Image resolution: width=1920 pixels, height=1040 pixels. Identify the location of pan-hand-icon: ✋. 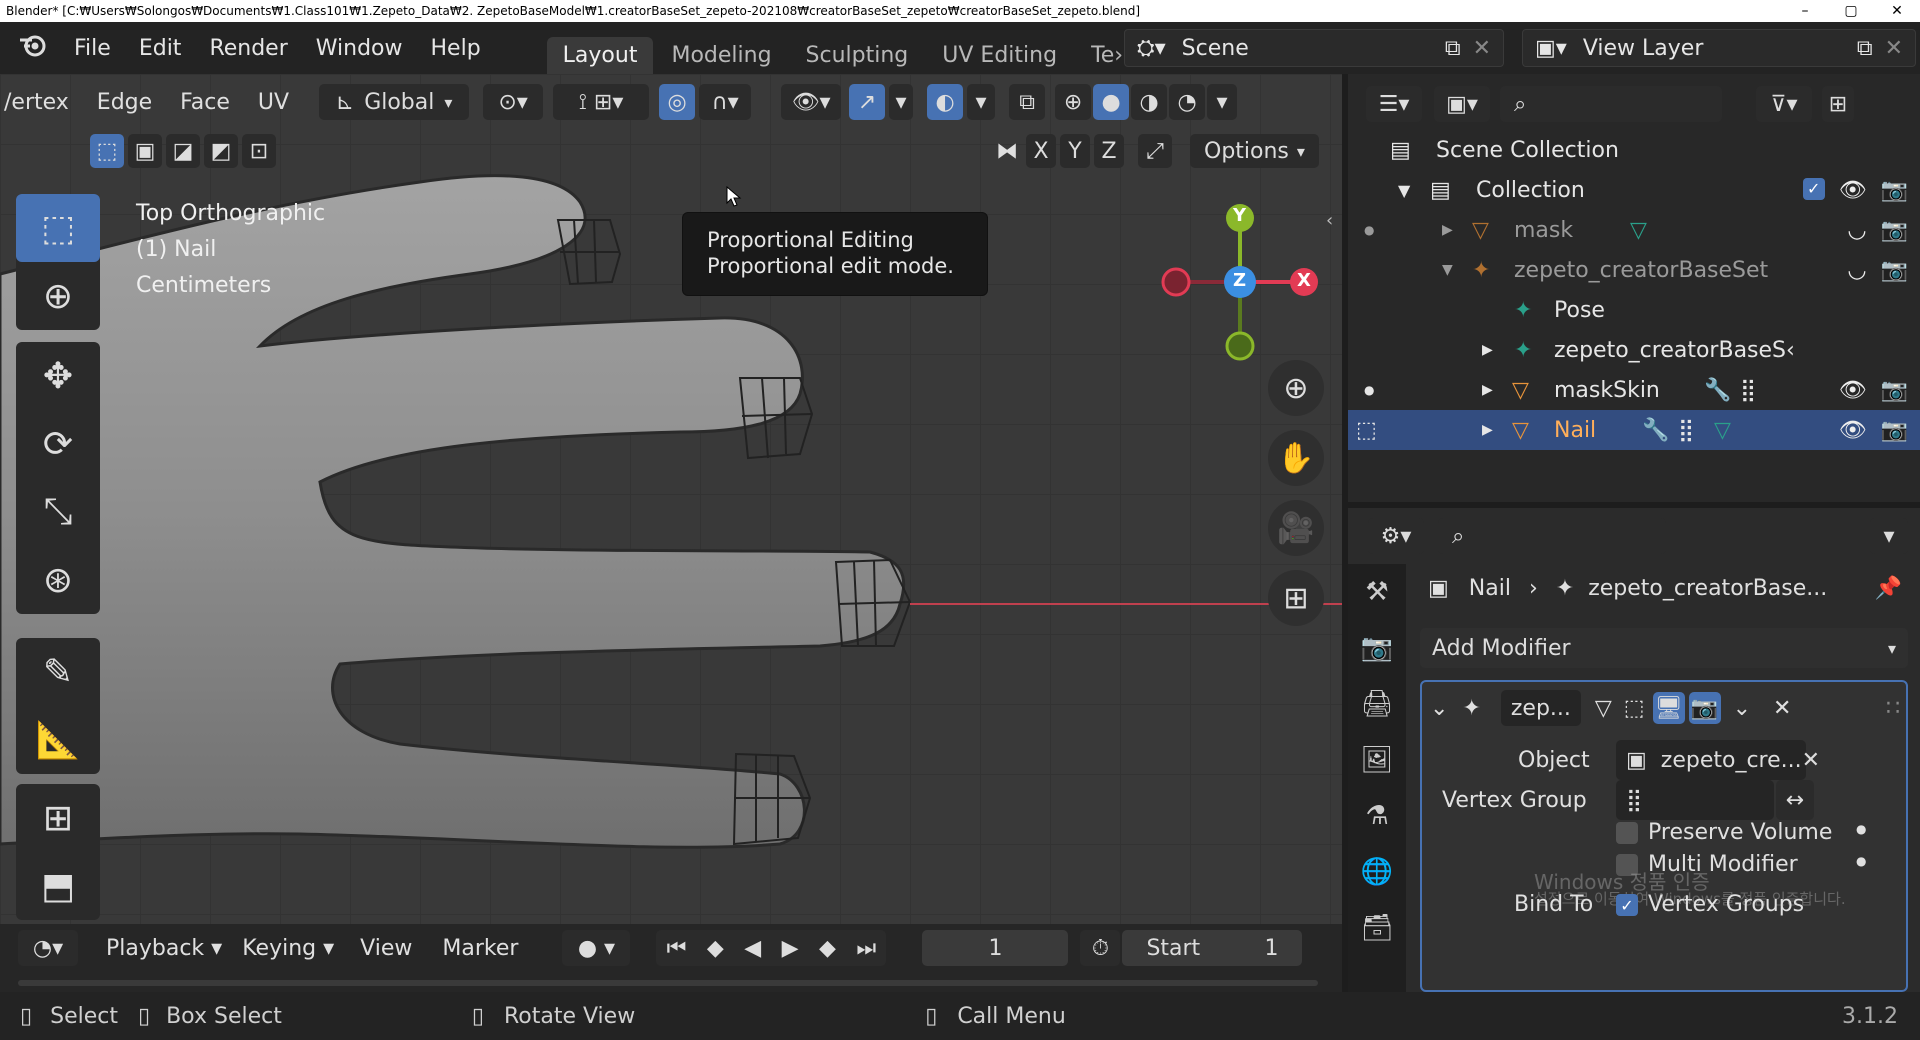
(1296, 458).